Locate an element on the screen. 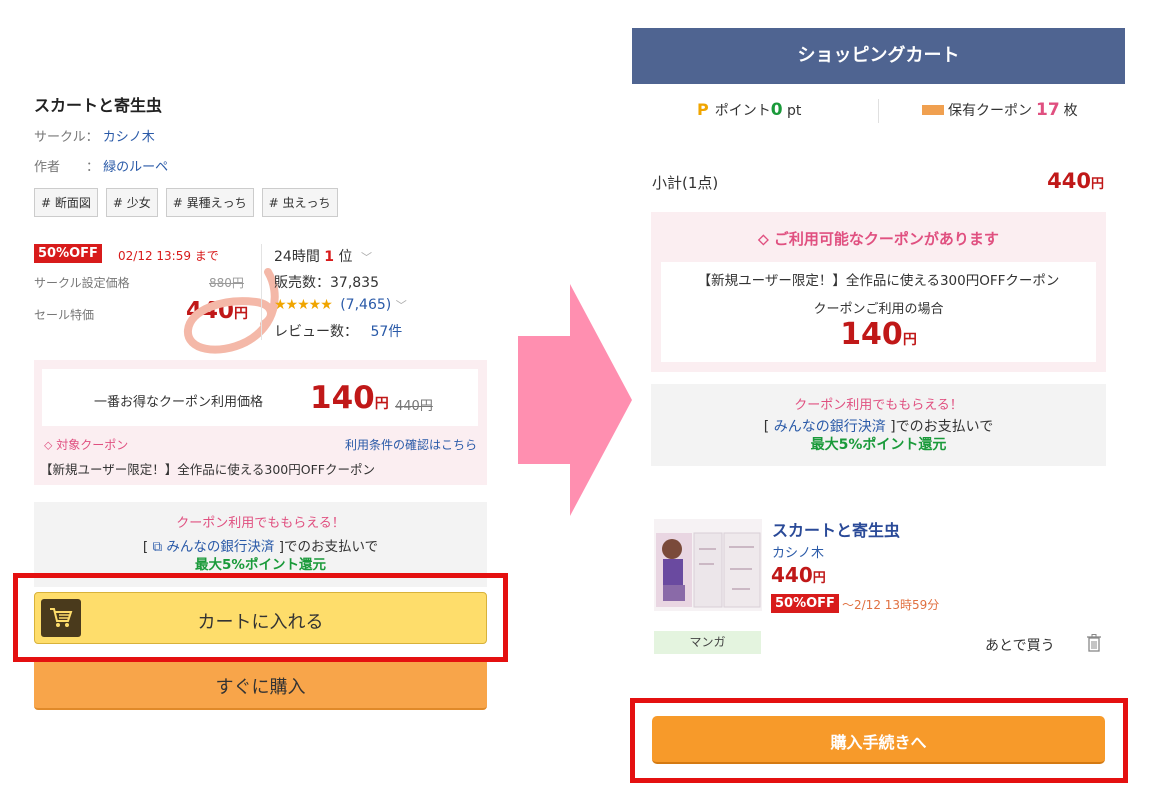 The image size is (1150, 800). author-link: 緑のルーペ is located at coordinates (135, 167).